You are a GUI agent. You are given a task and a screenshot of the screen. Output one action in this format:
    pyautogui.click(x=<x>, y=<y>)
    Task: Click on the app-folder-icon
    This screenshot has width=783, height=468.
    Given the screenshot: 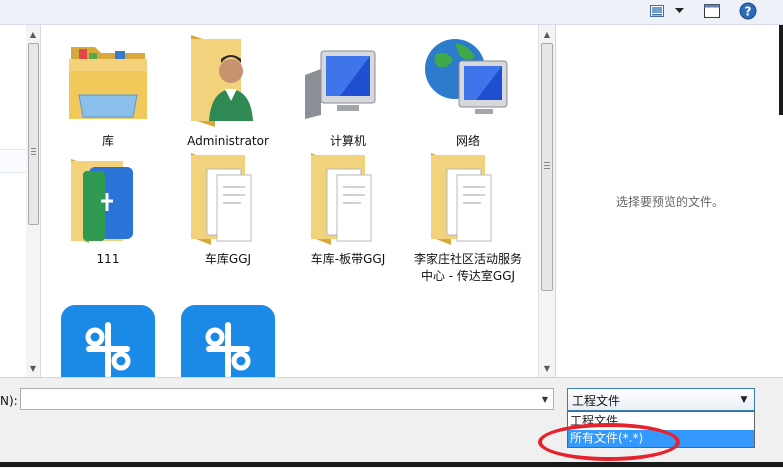 What is the action you would take?
    pyautogui.click(x=108, y=201)
    